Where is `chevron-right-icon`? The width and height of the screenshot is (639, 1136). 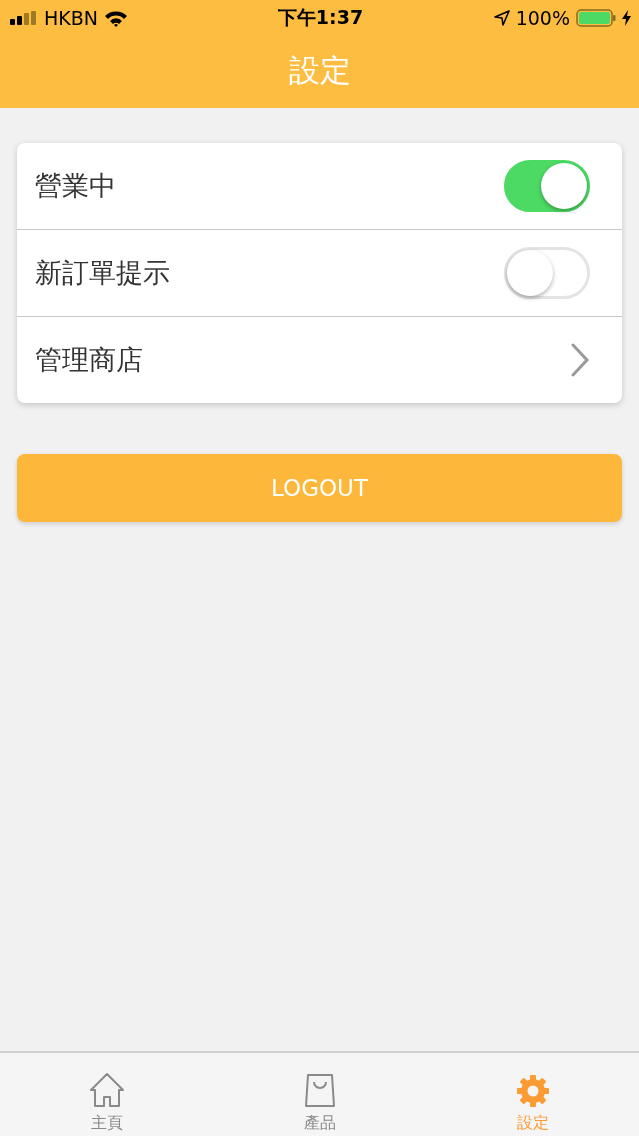
chevron-right-icon is located at coordinates (580, 360).